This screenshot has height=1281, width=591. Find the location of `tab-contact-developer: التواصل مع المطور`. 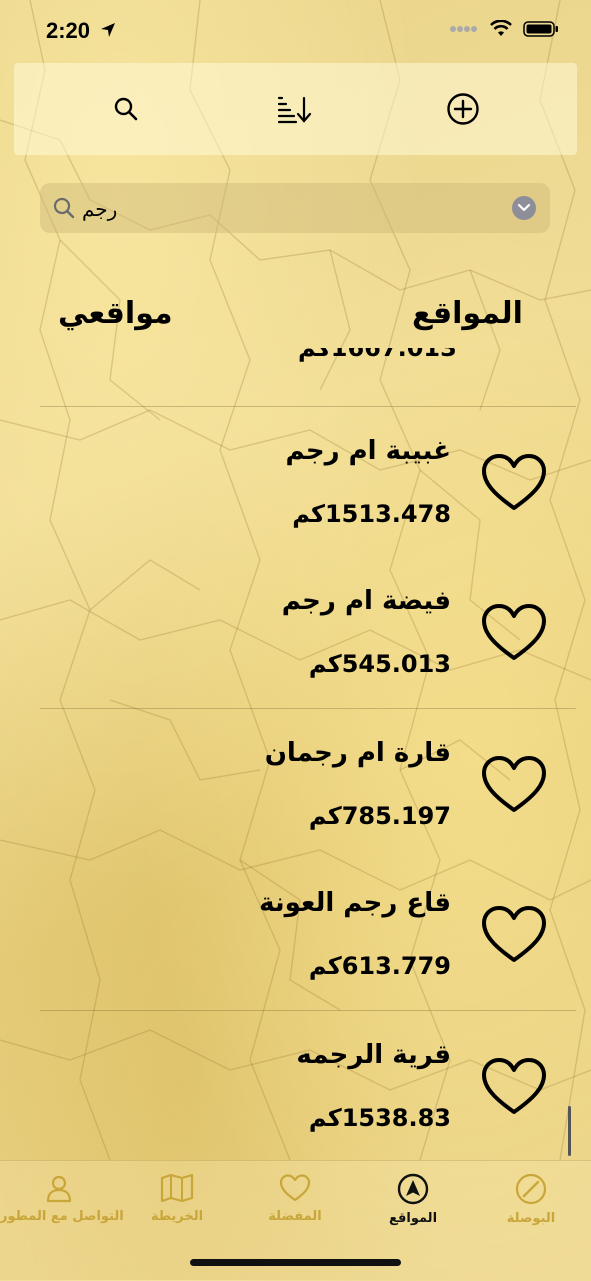

tab-contact-developer: التواصل مع المطور is located at coordinates (62, 1198).